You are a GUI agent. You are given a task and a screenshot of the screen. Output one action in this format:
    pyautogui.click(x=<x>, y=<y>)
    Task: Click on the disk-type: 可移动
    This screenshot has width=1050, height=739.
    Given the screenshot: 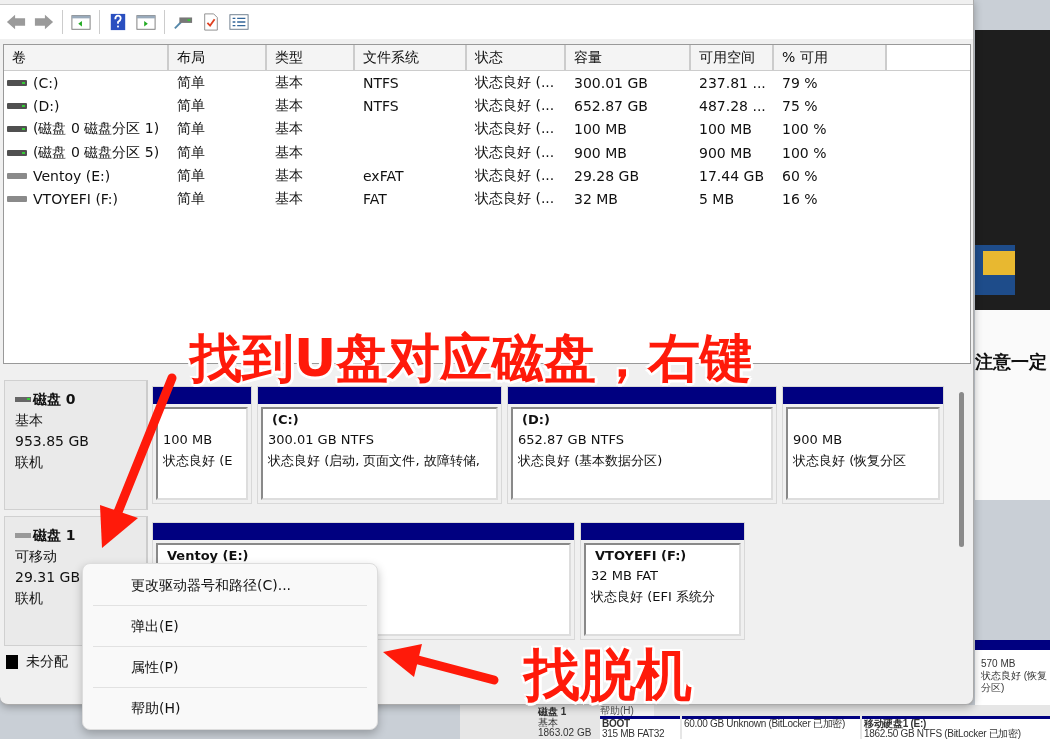 What is the action you would take?
    pyautogui.click(x=36, y=556)
    